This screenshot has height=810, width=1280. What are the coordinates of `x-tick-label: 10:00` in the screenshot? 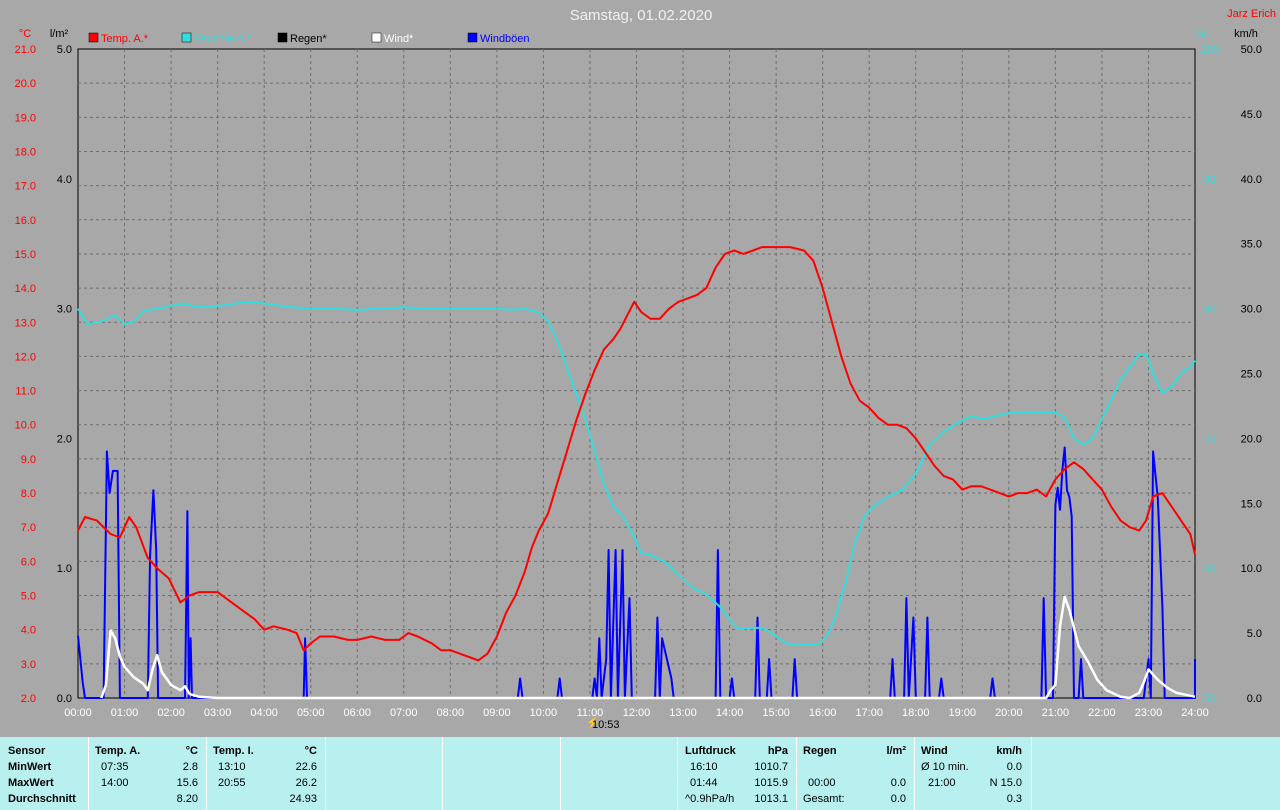 It's located at (544, 713).